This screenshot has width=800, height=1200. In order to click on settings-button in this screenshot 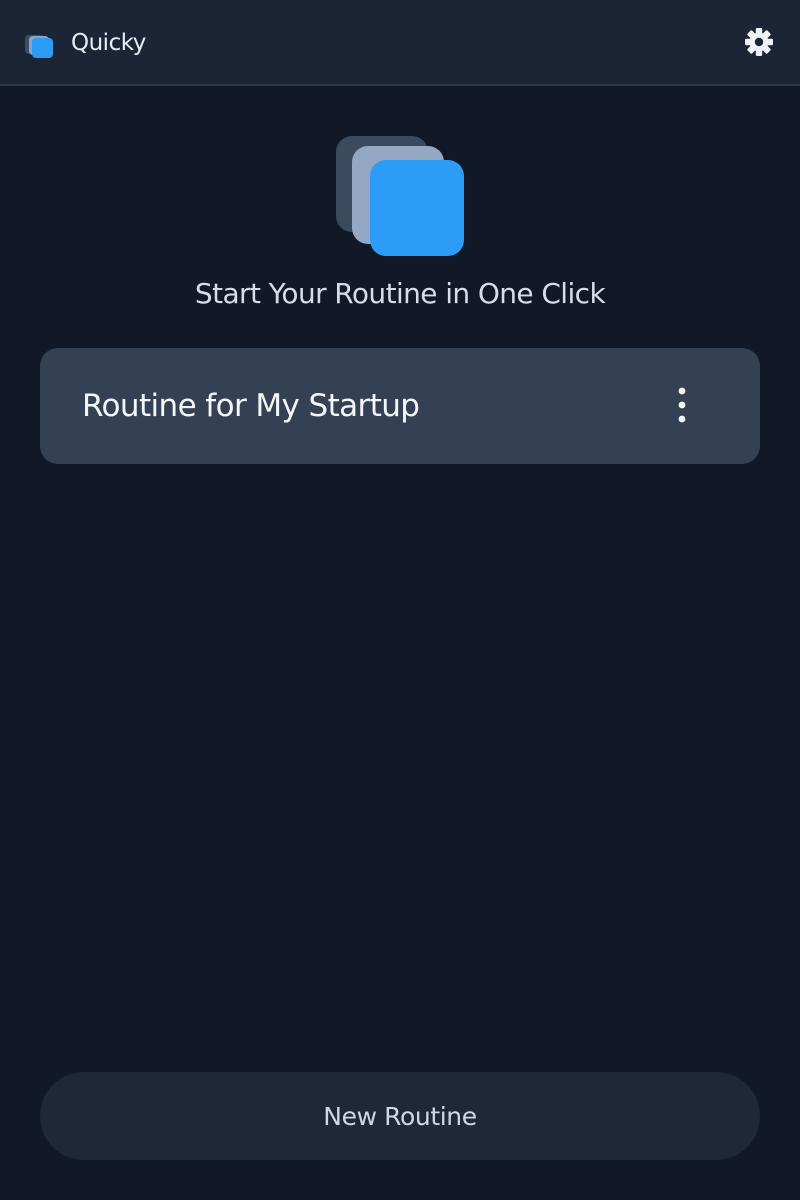, I will do `click(759, 42)`.